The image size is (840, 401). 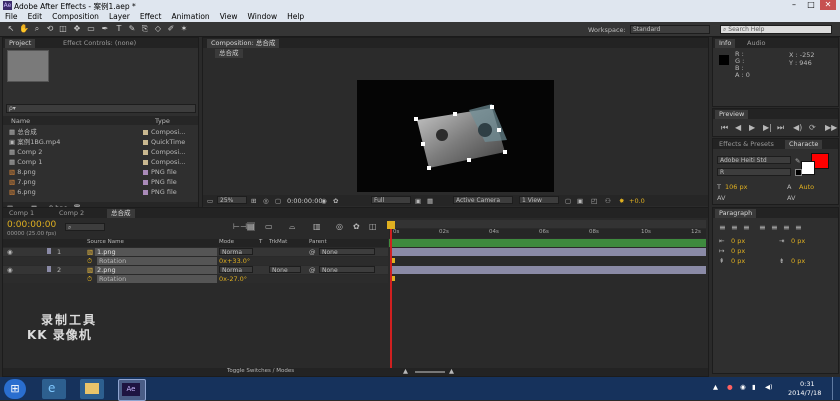 I want to click on camera-select: Active Camera, so click(x=483, y=200).